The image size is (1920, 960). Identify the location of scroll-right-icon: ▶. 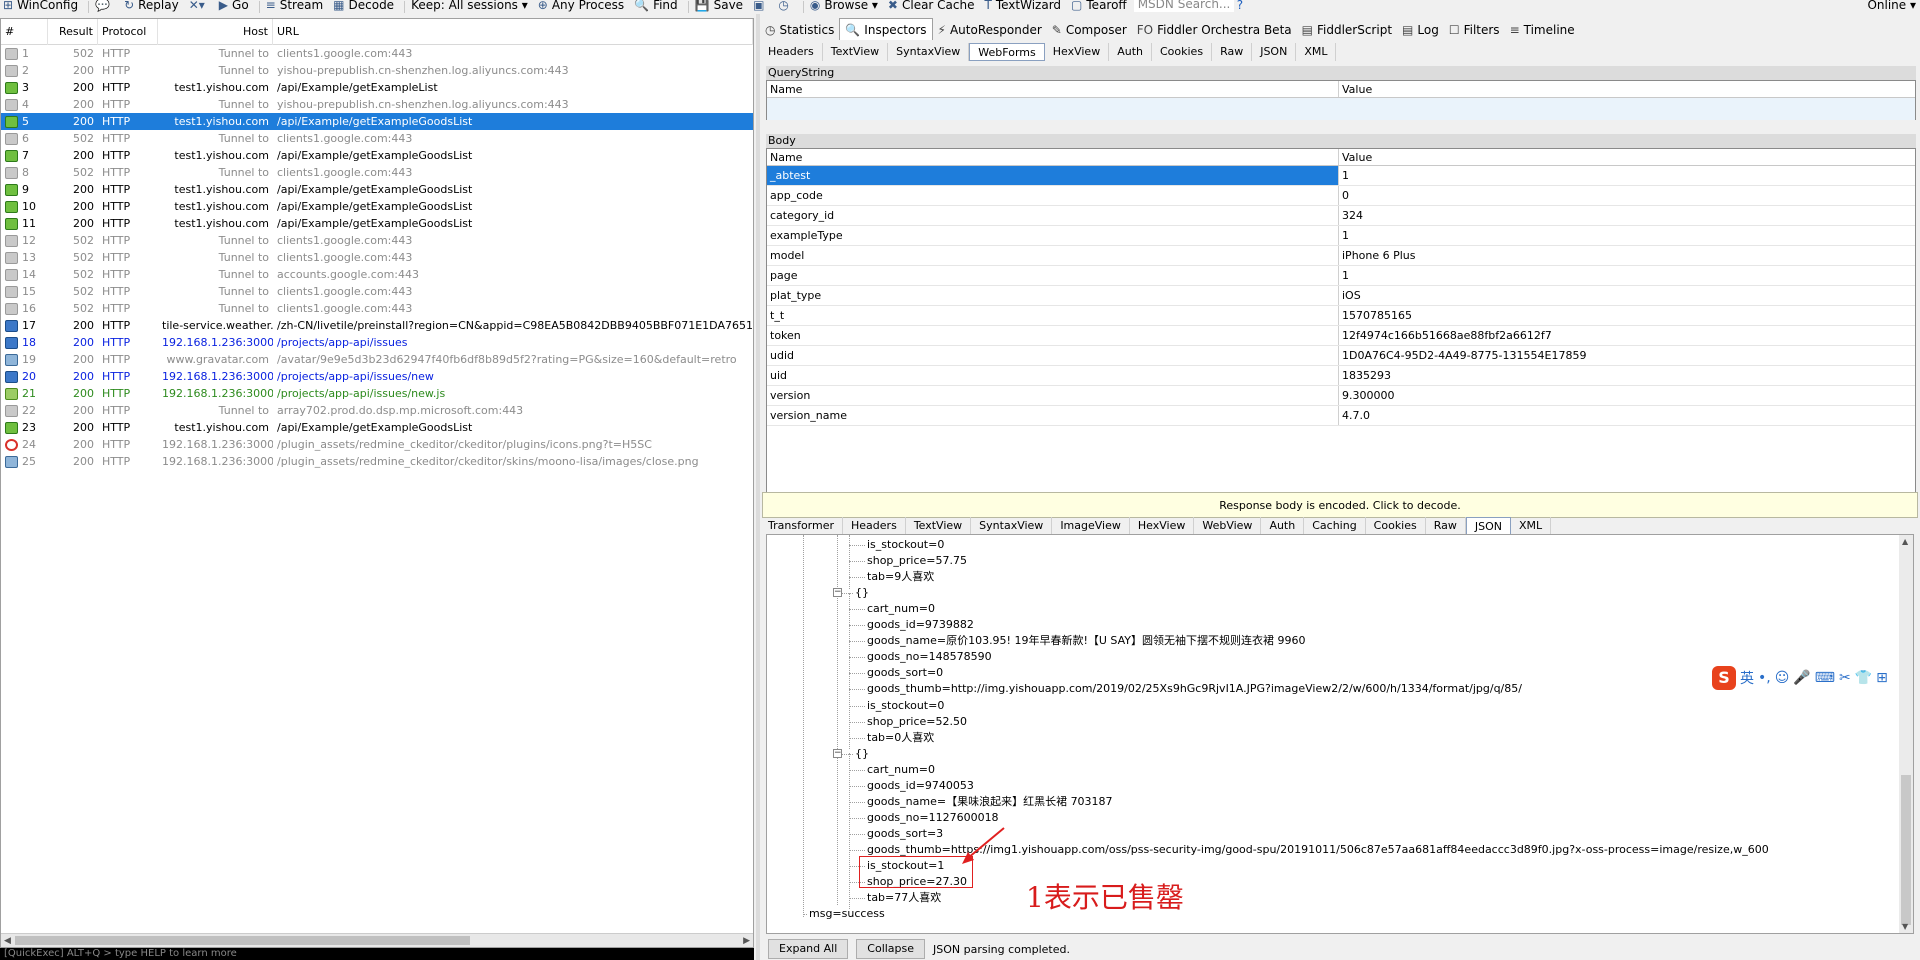
(746, 940).